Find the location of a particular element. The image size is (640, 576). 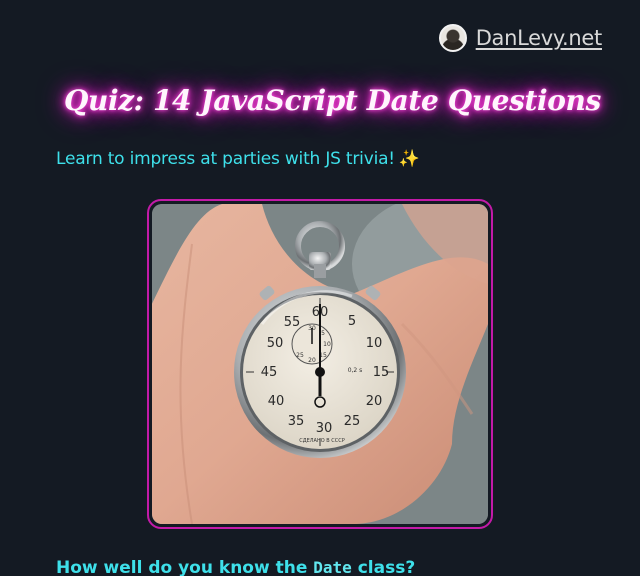

dial-label: 0,2 s is located at coordinates (355, 370).